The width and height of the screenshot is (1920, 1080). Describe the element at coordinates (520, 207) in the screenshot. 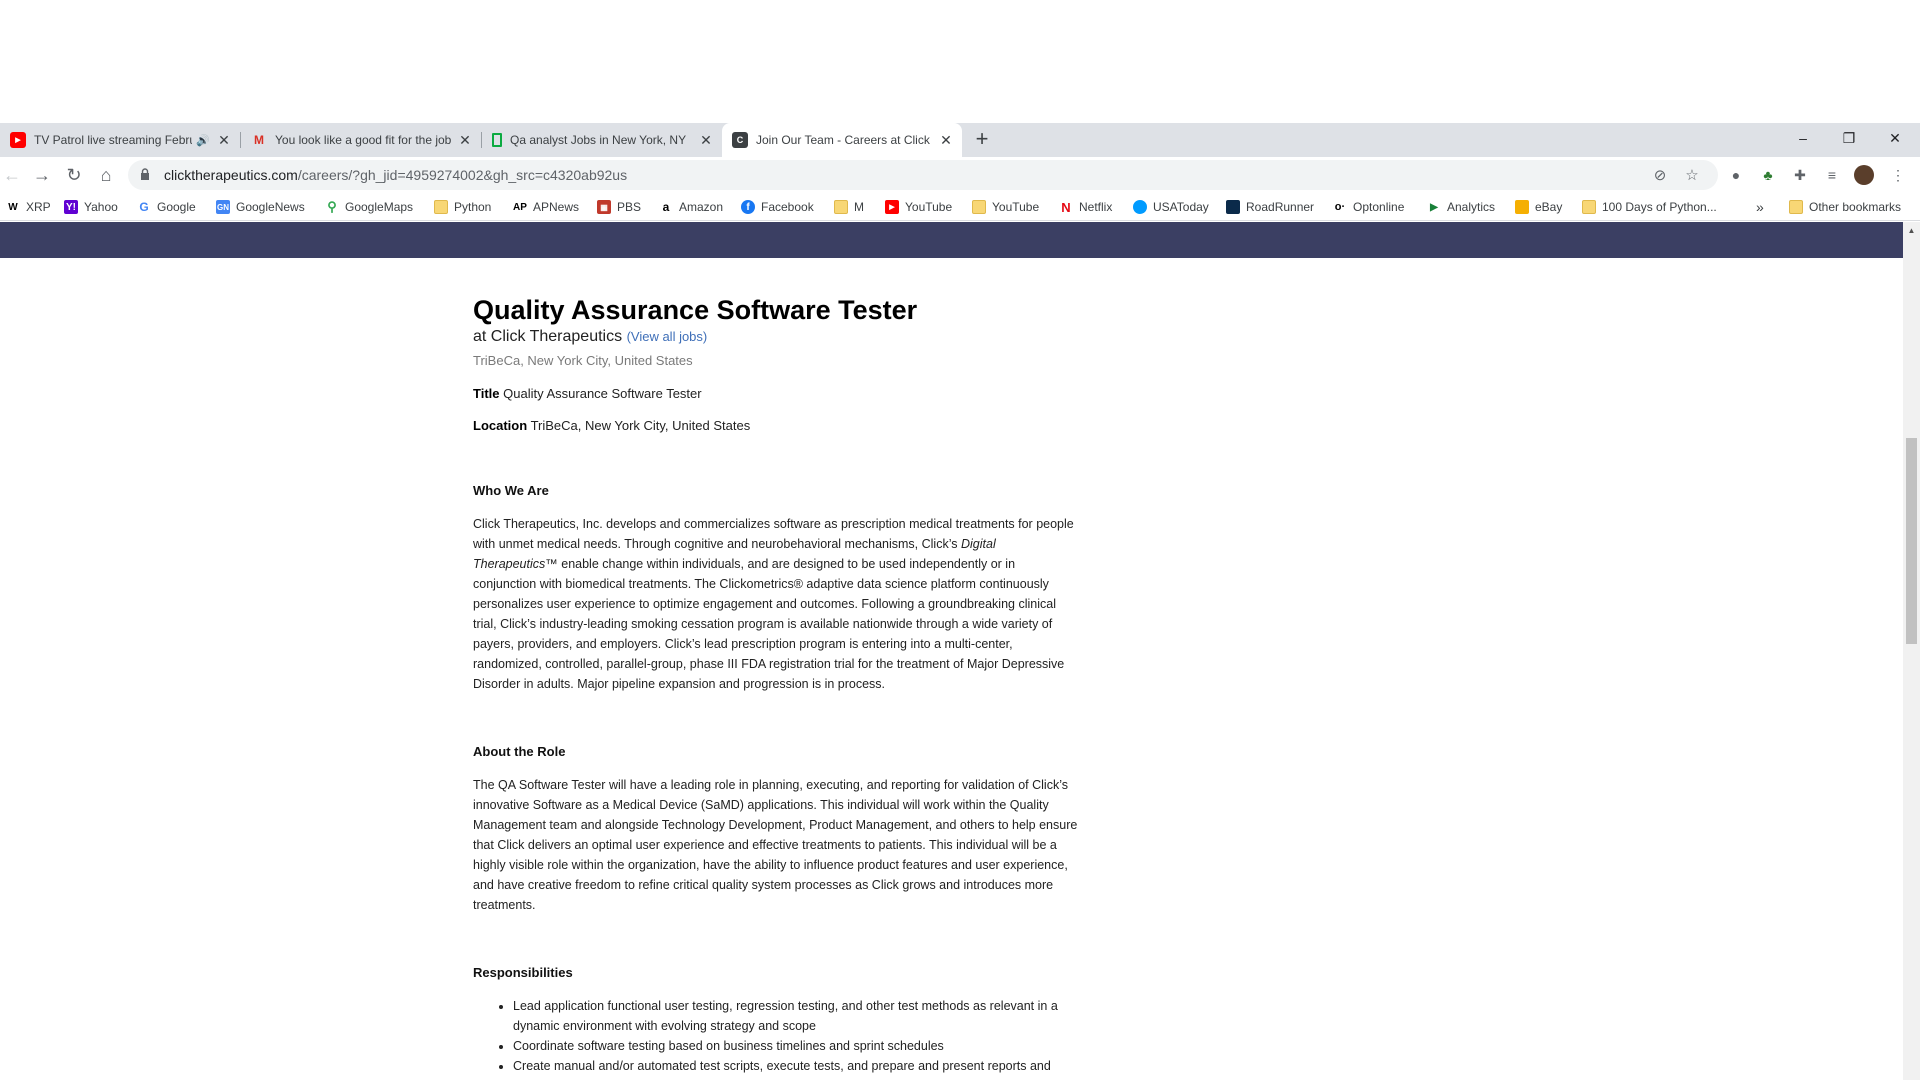

I see `ap-icon: AP` at that location.